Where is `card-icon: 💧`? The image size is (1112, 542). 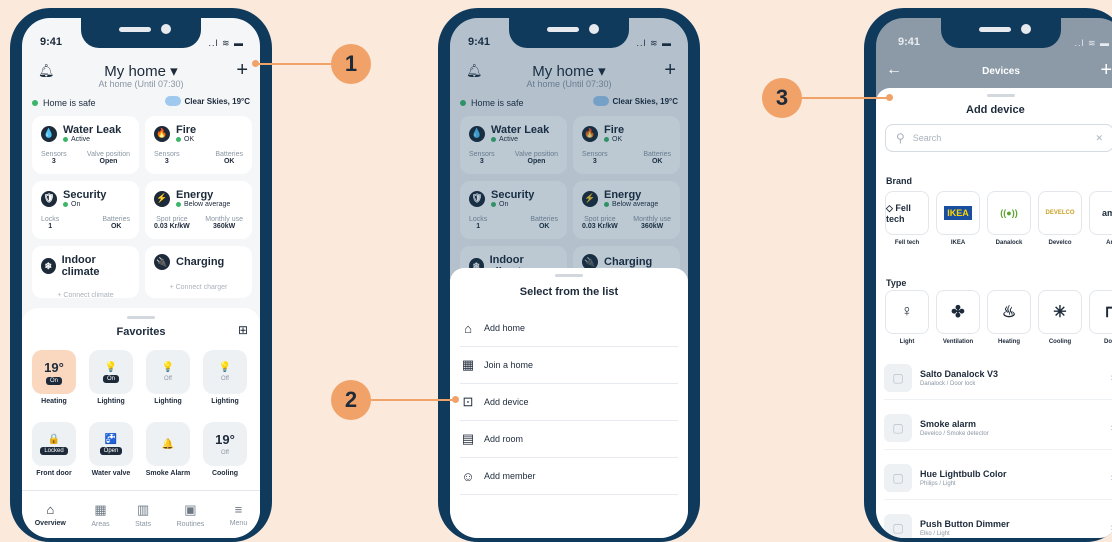 card-icon: 💧 is located at coordinates (49, 133).